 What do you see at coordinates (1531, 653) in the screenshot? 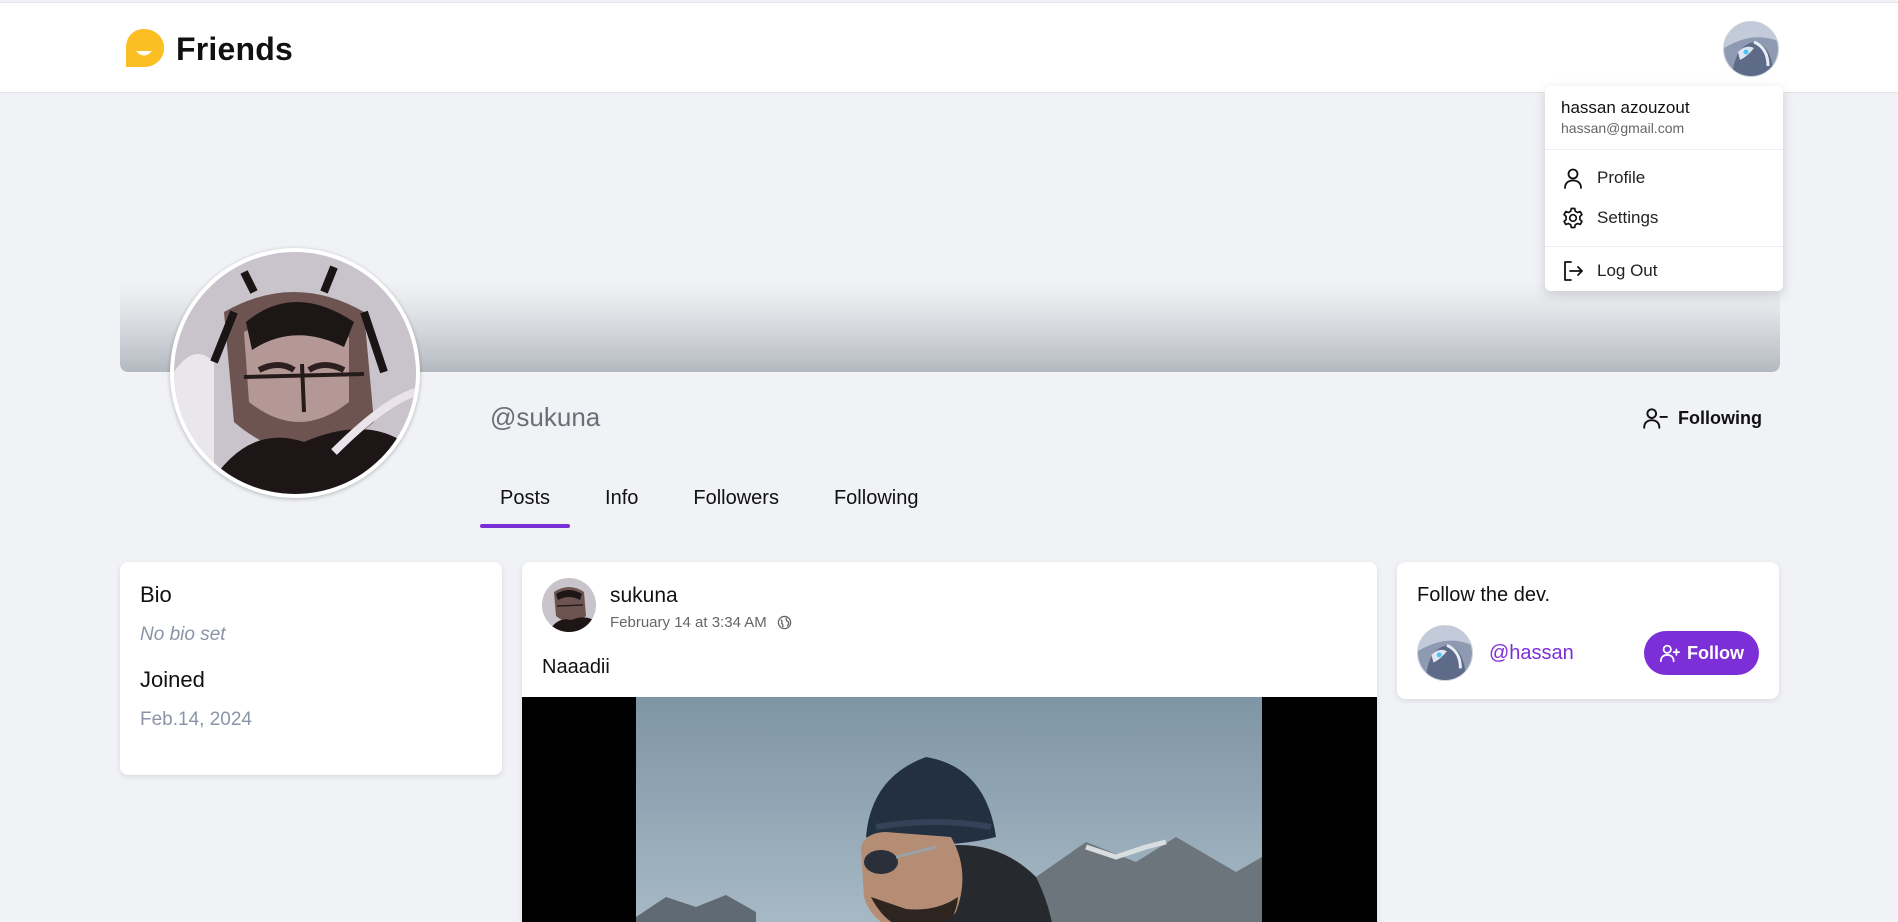
I see `dev-handle-link: @hassan` at bounding box center [1531, 653].